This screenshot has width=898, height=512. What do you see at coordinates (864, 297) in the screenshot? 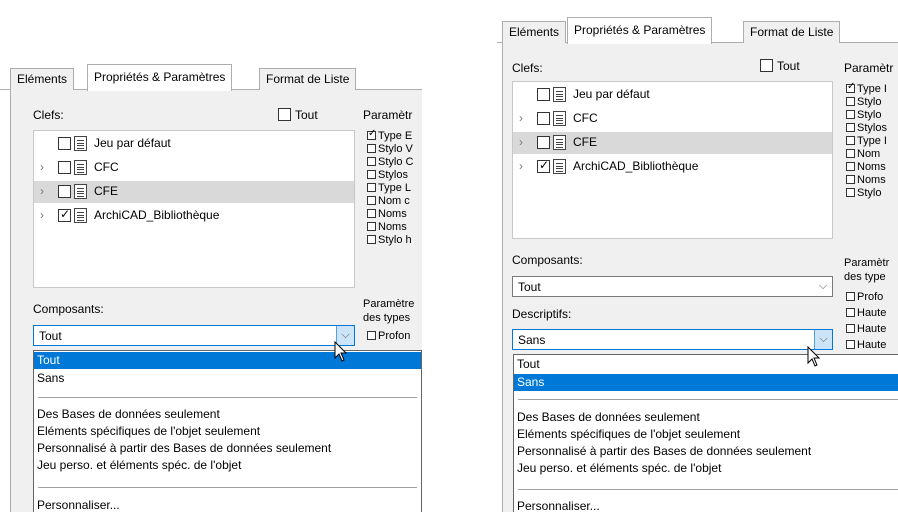
I see `param-type-item: Profo` at bounding box center [864, 297].